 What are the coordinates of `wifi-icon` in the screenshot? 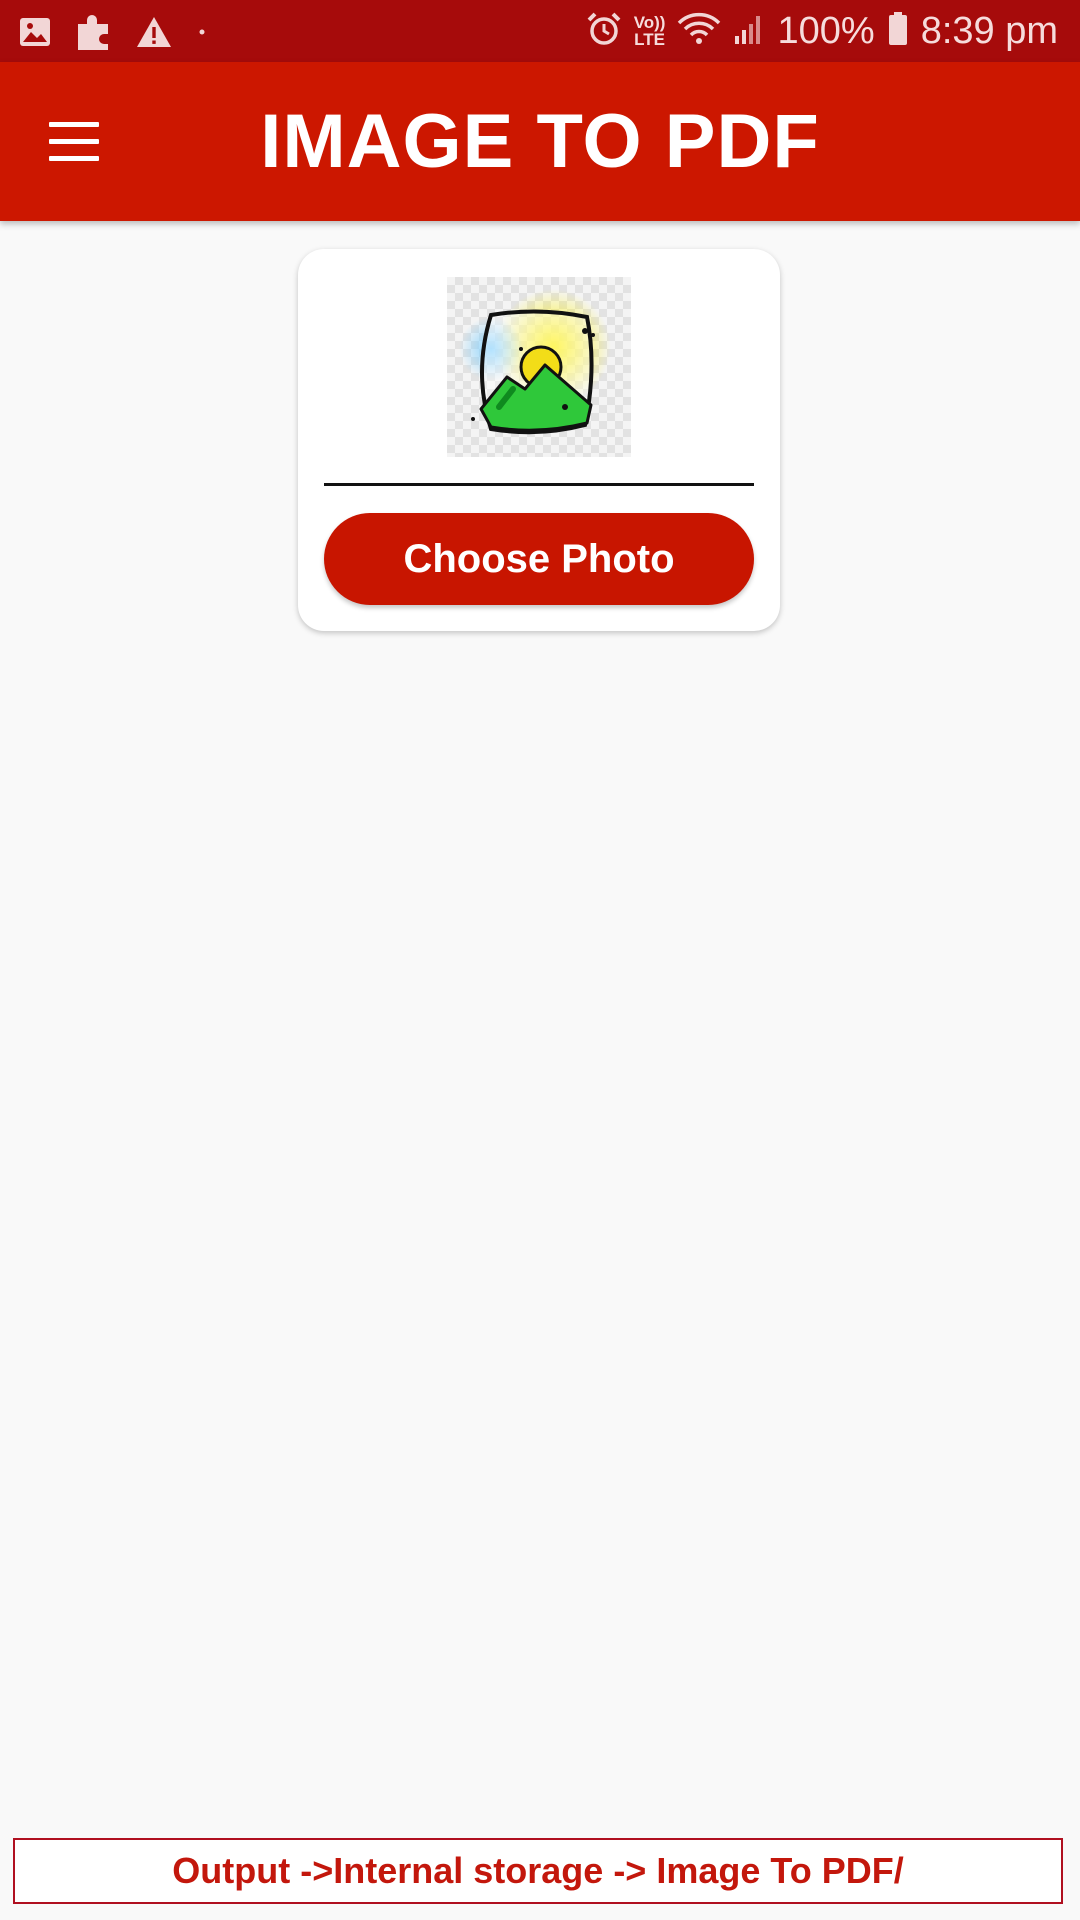 It's located at (699, 31).